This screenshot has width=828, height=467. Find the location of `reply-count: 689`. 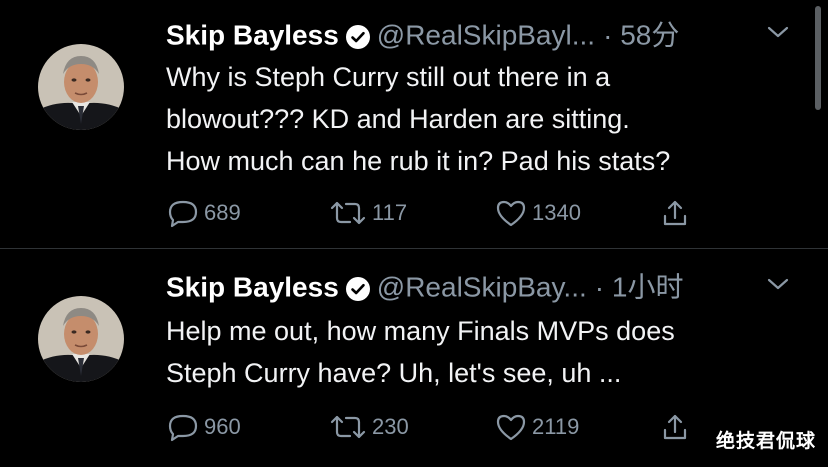

reply-count: 689 is located at coordinates (222, 212).